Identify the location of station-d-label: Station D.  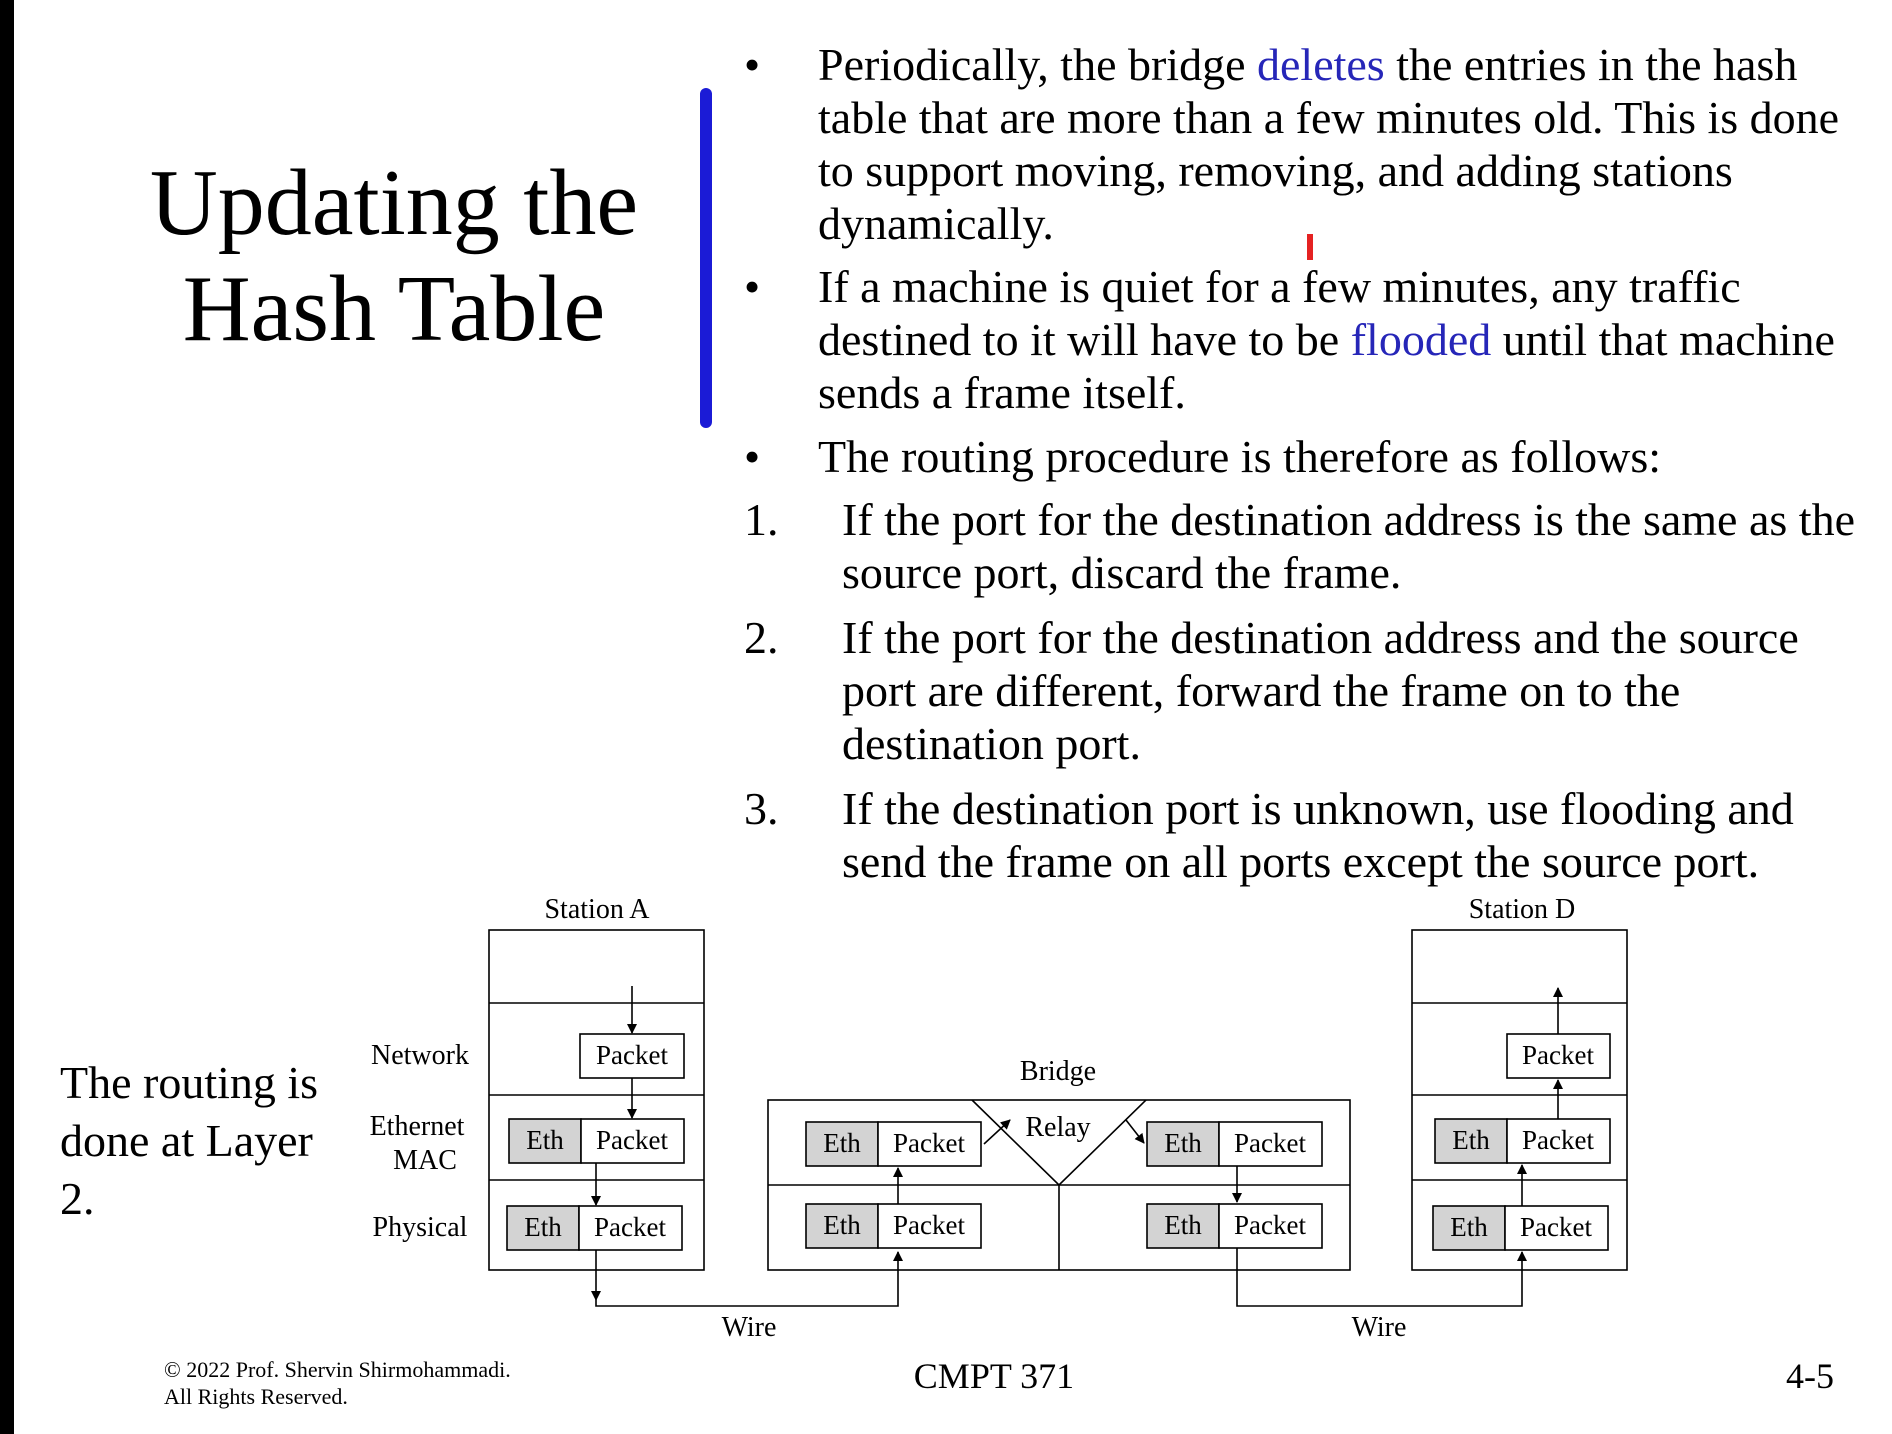
(1522, 909).